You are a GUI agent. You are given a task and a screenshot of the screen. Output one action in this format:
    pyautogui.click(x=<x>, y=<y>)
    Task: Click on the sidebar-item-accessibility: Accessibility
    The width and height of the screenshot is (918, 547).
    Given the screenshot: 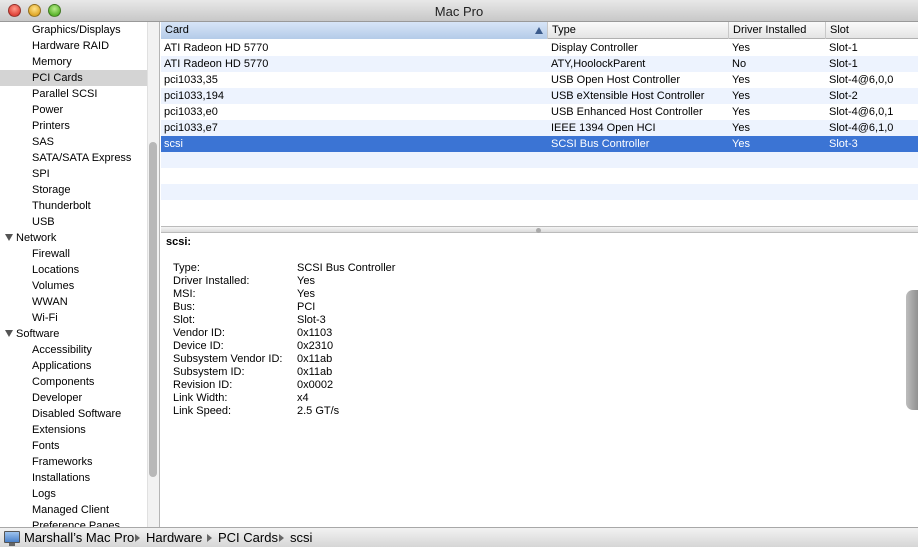 What is the action you would take?
    pyautogui.click(x=73, y=350)
    